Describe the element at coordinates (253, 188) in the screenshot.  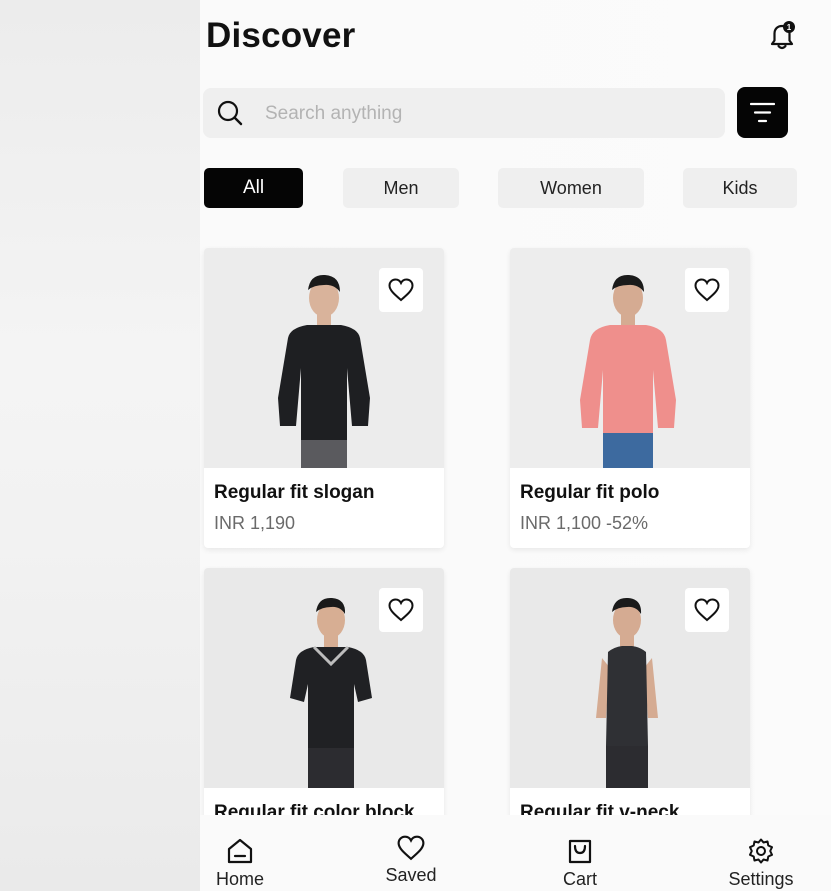
I see `category-chip-all: All` at that location.